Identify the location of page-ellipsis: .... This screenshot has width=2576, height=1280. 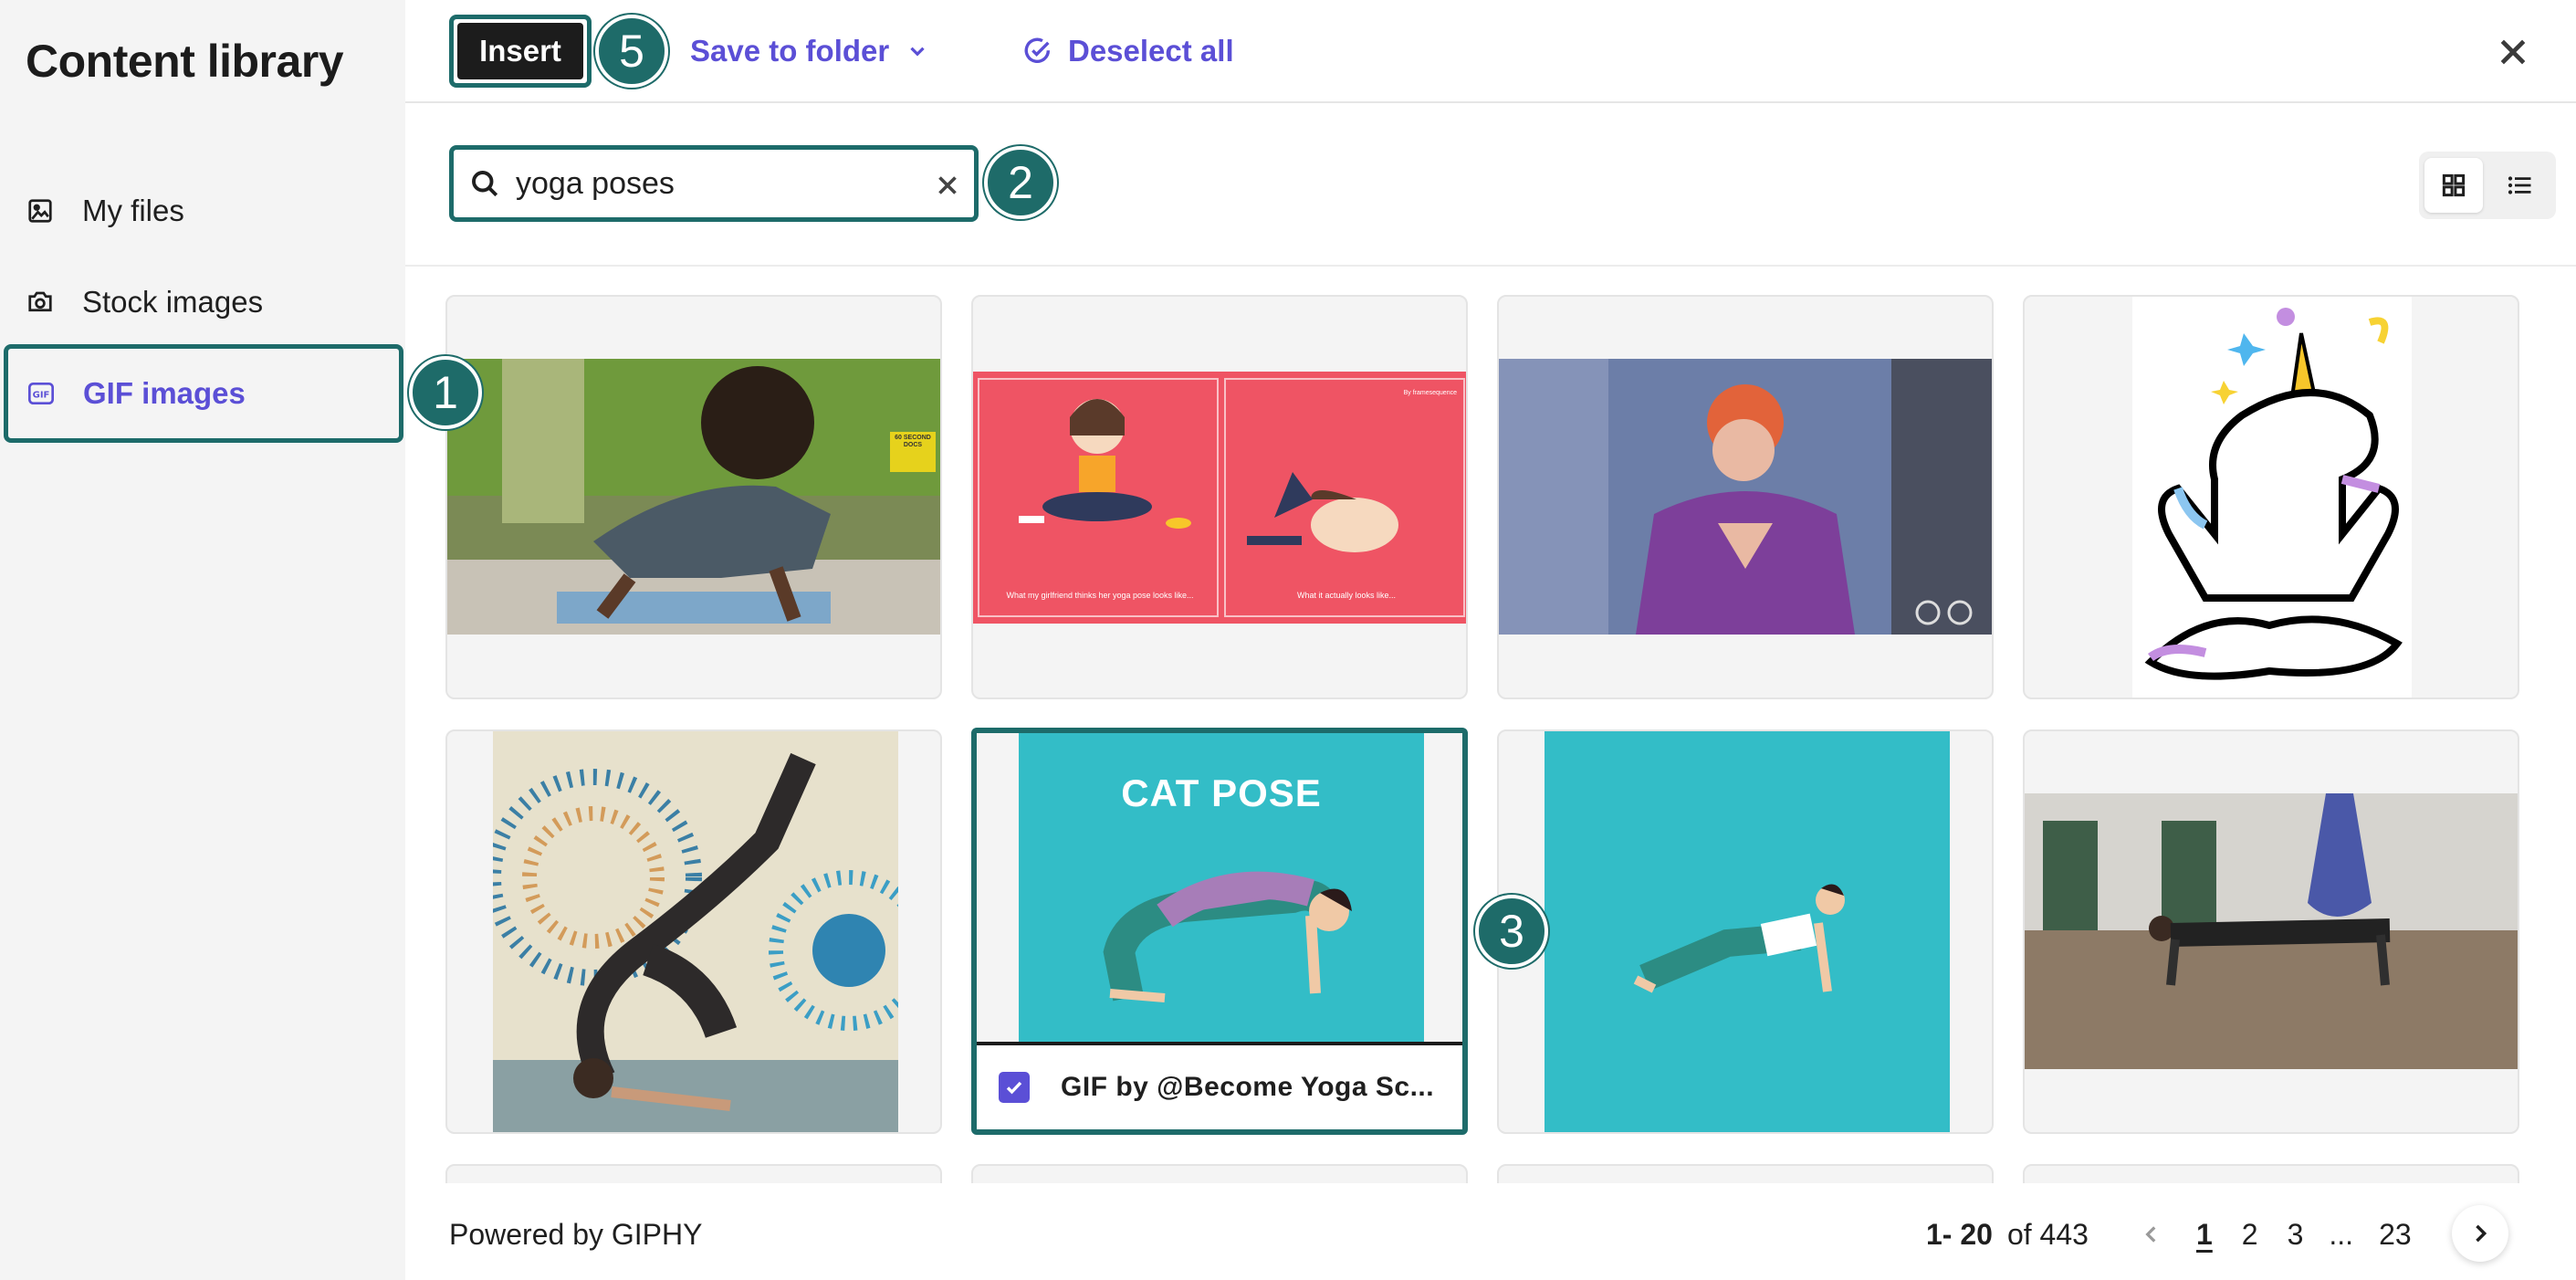
(2341, 1234).